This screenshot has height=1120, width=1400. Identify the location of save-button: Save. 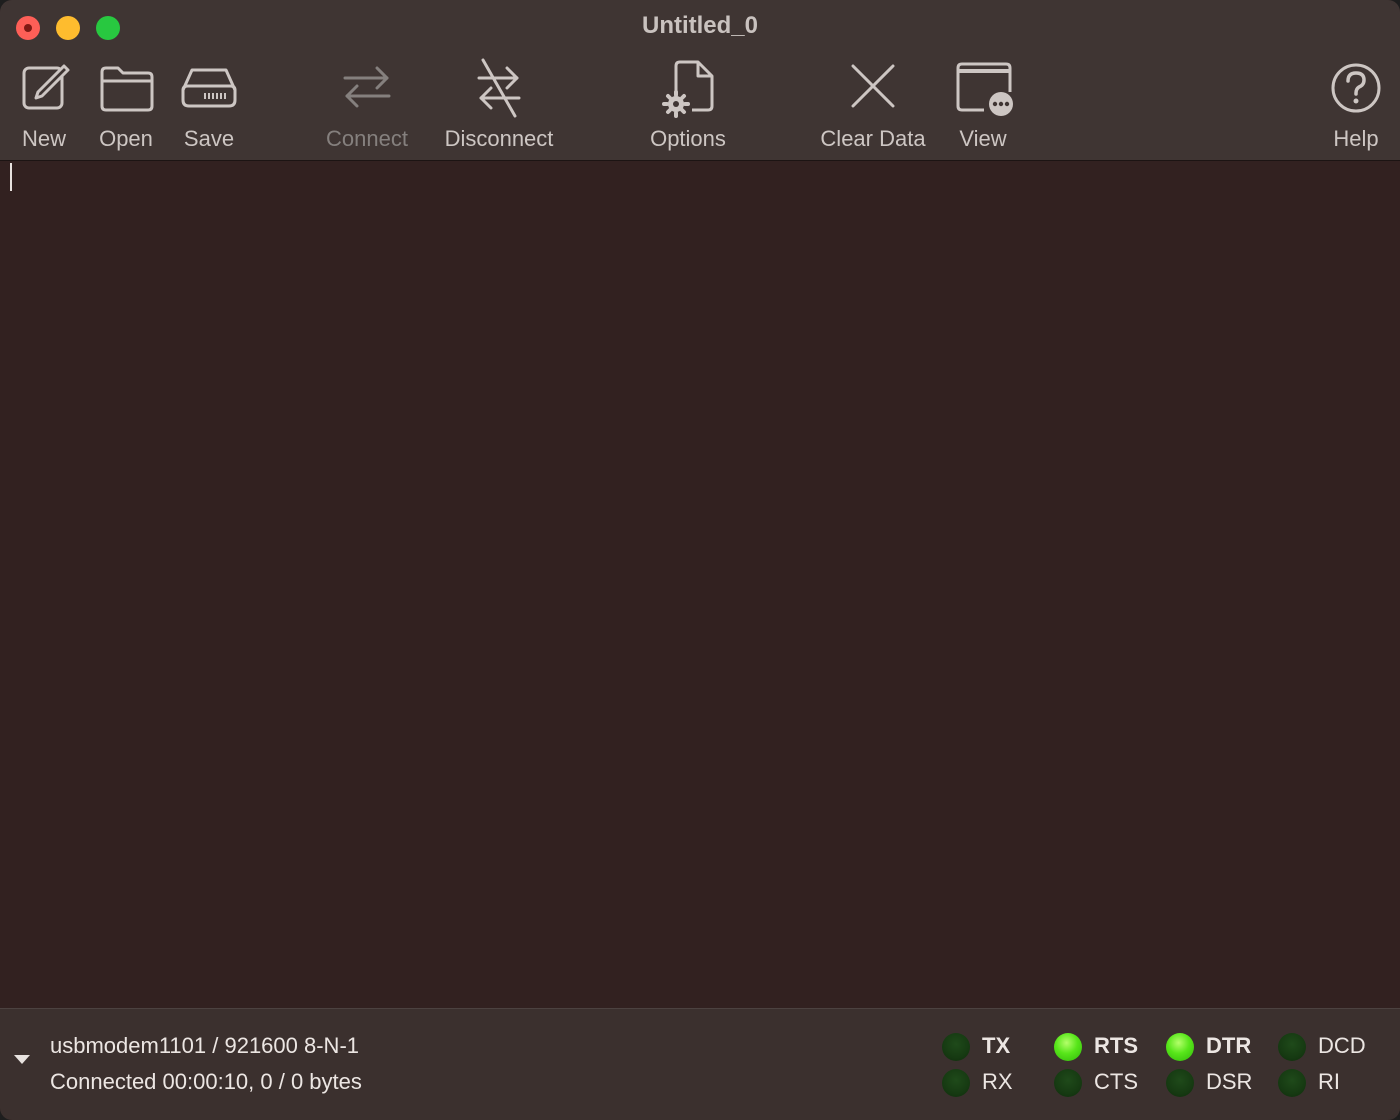
(209, 108).